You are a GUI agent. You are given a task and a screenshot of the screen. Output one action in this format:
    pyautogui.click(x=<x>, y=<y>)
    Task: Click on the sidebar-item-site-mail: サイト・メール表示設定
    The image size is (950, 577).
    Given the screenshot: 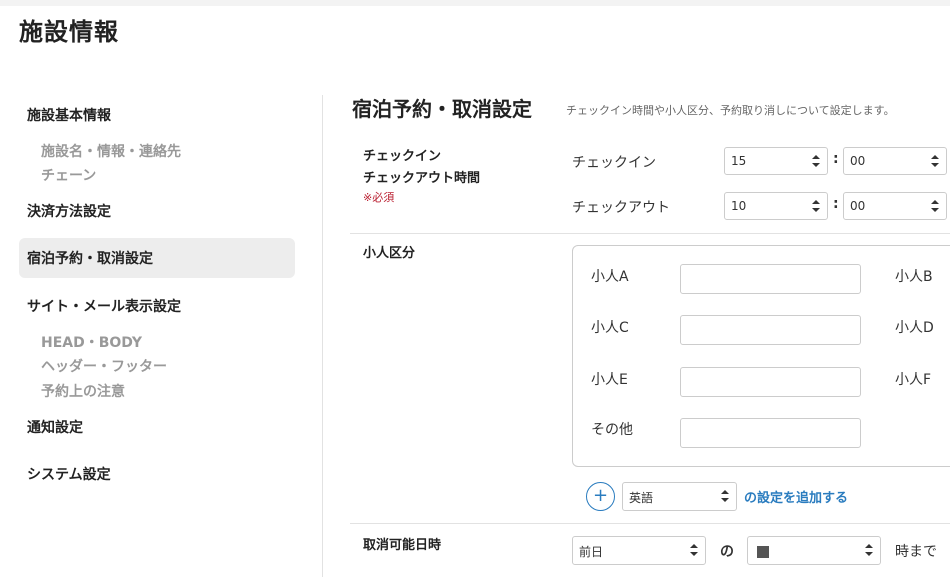 What is the action you would take?
    pyautogui.click(x=104, y=306)
    